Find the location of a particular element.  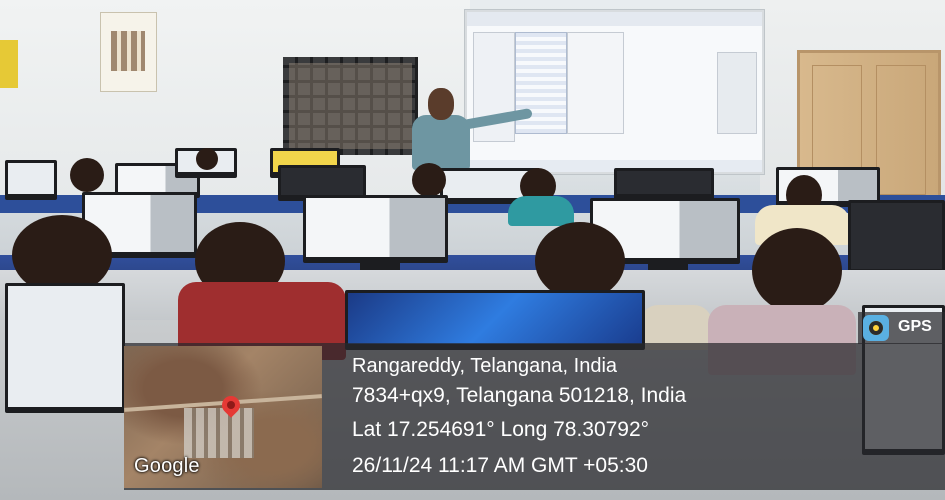

projector-screen is located at coordinates (614, 92).